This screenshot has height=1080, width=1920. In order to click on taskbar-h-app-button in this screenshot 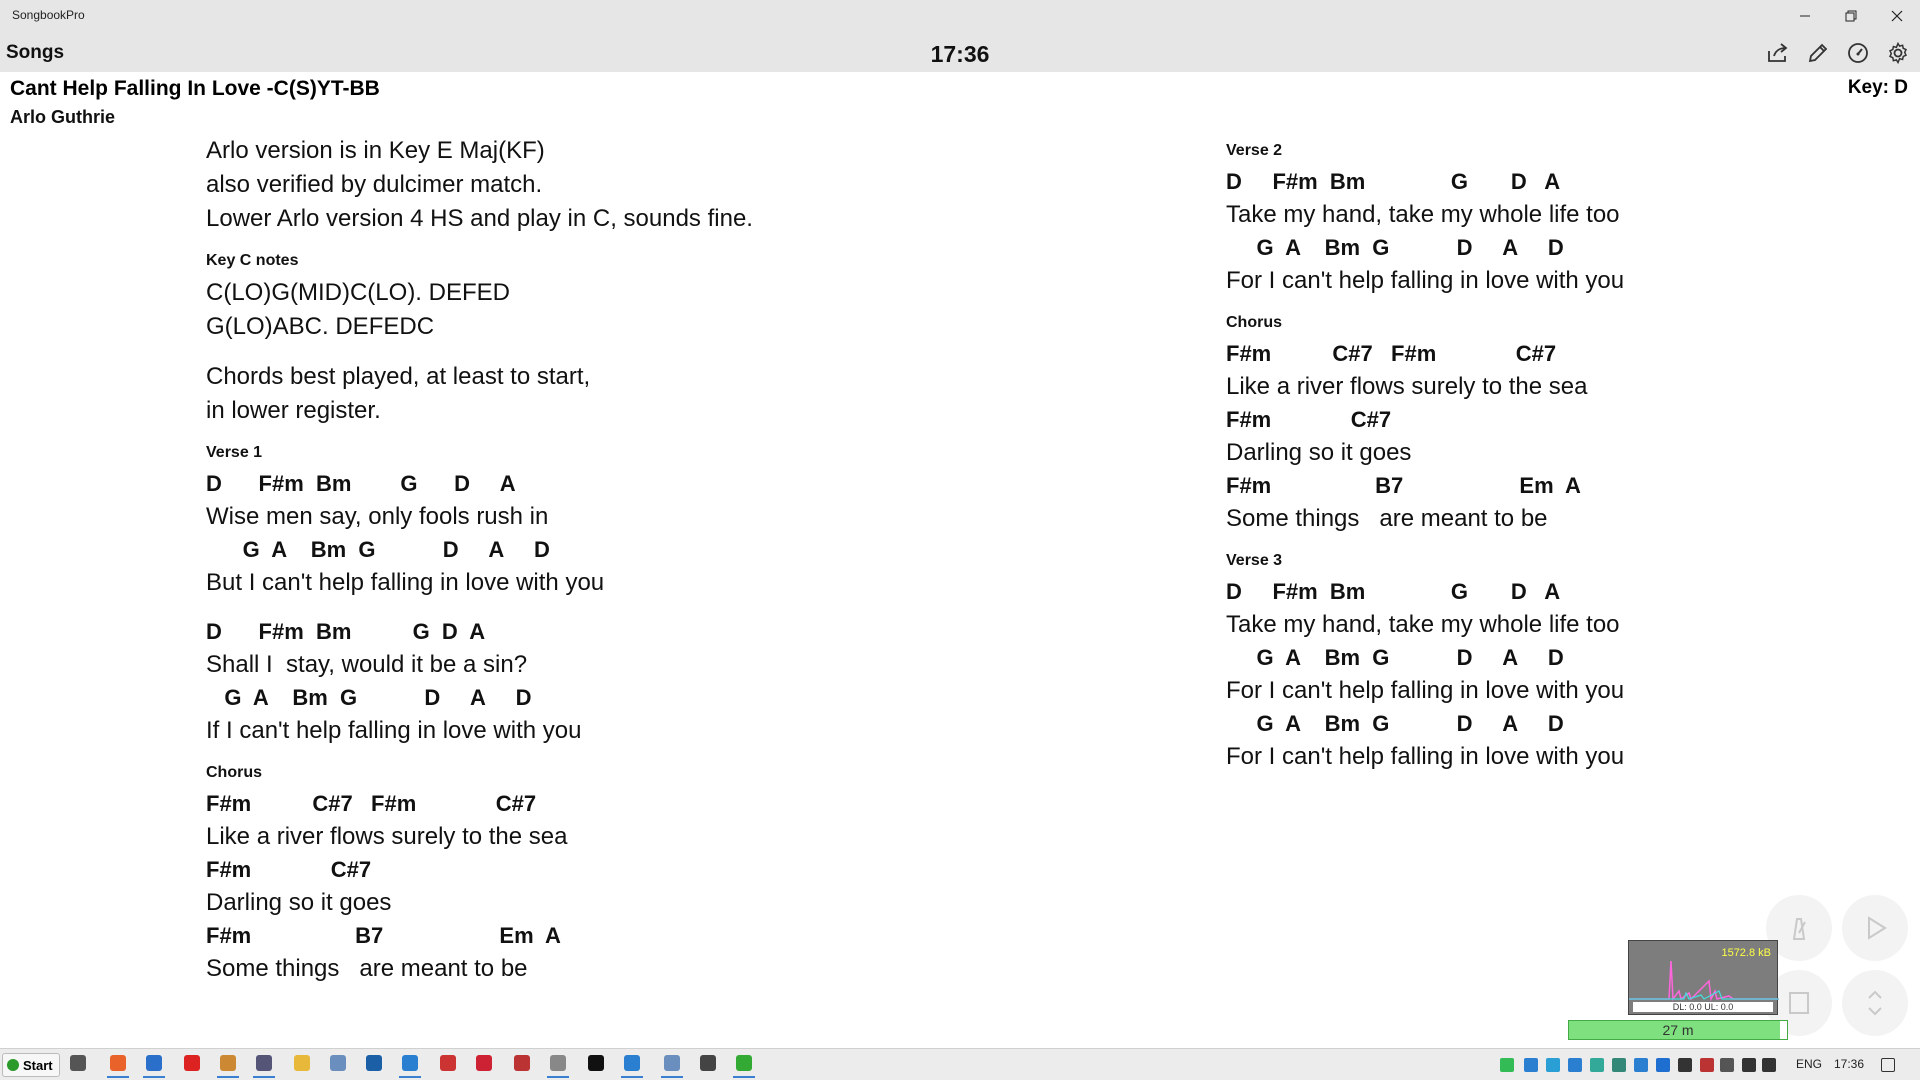, I will do `click(596, 1066)`.